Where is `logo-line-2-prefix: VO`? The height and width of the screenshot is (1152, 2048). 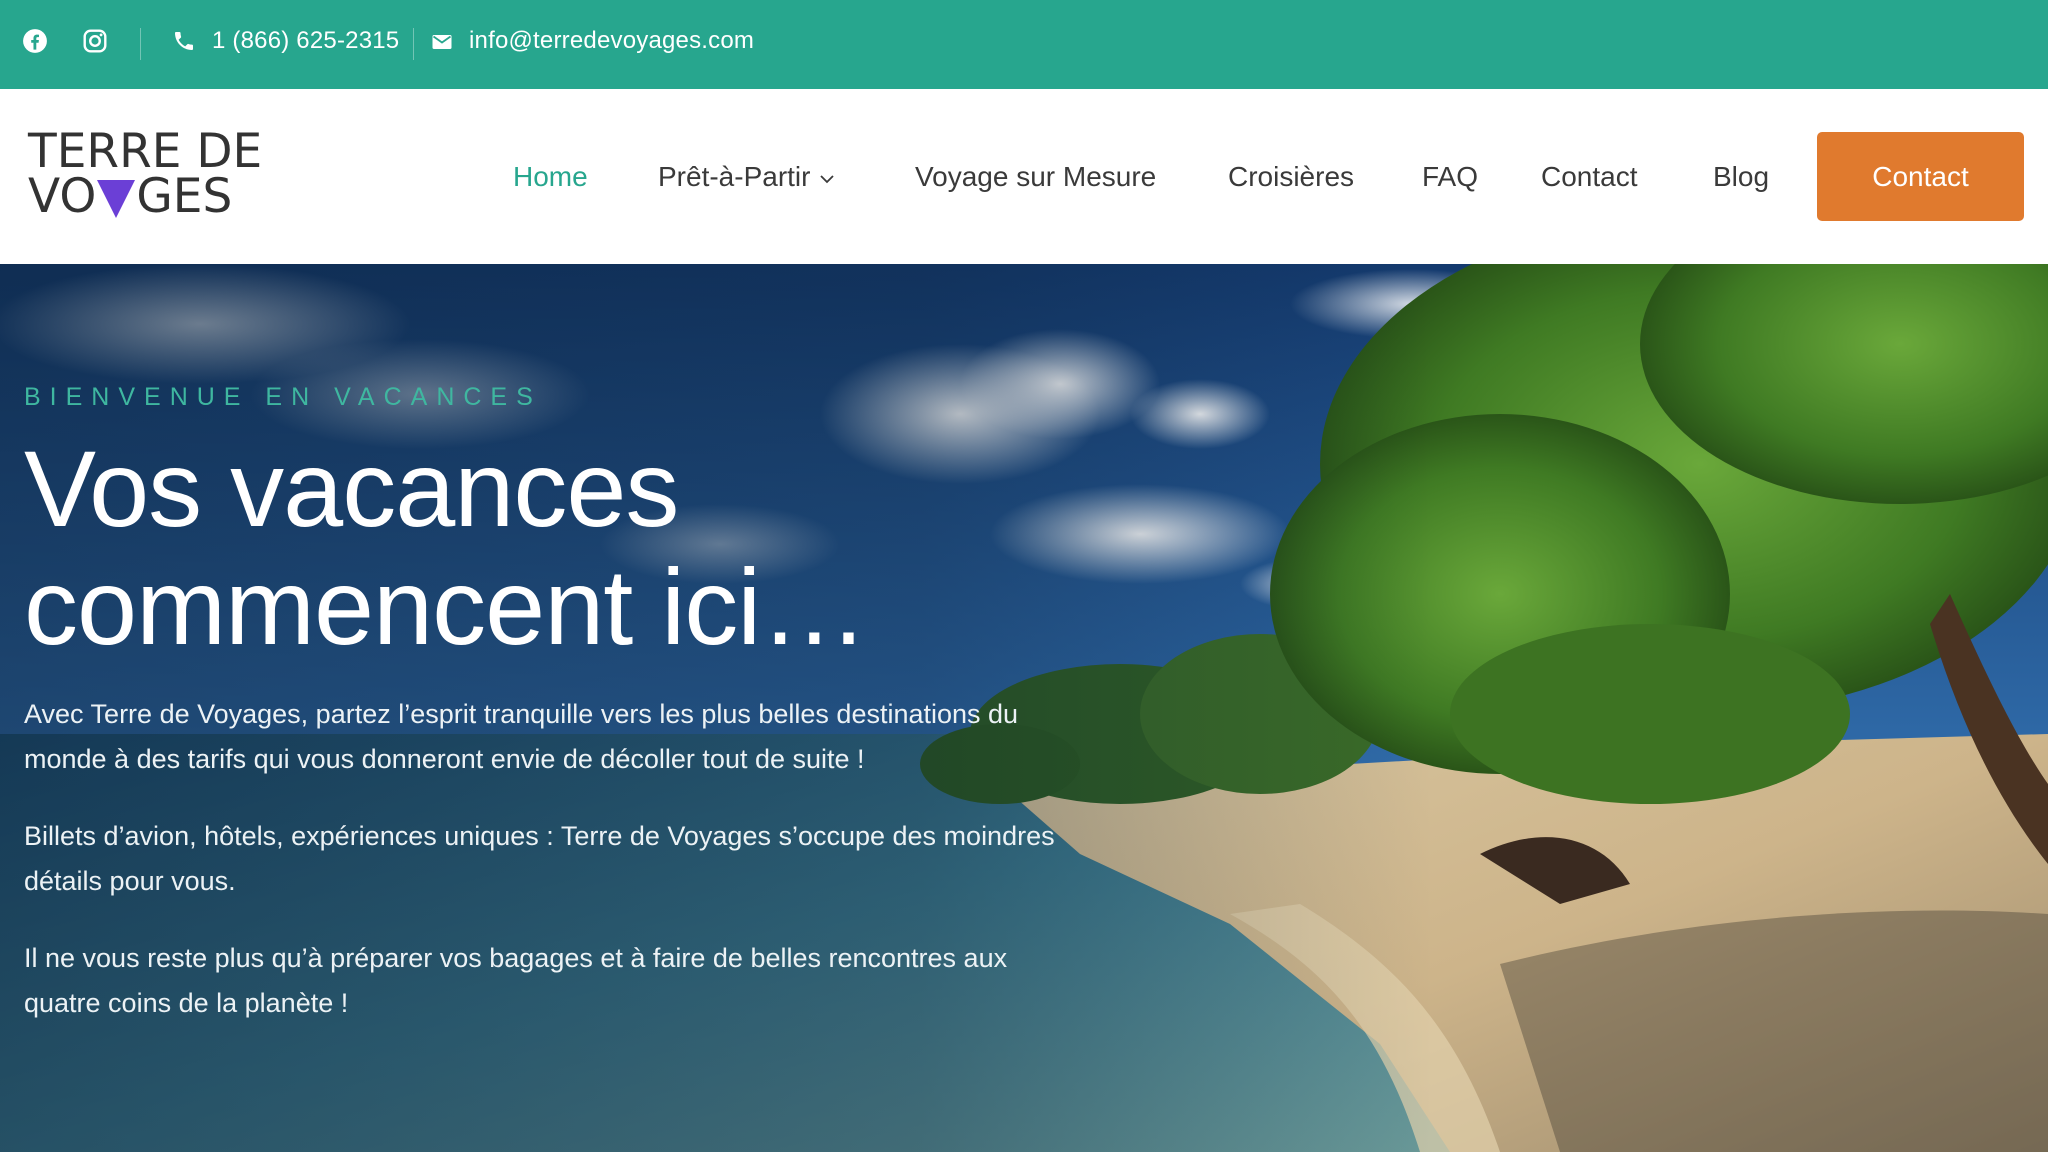 logo-line-2-prefix: VO is located at coordinates (62, 196).